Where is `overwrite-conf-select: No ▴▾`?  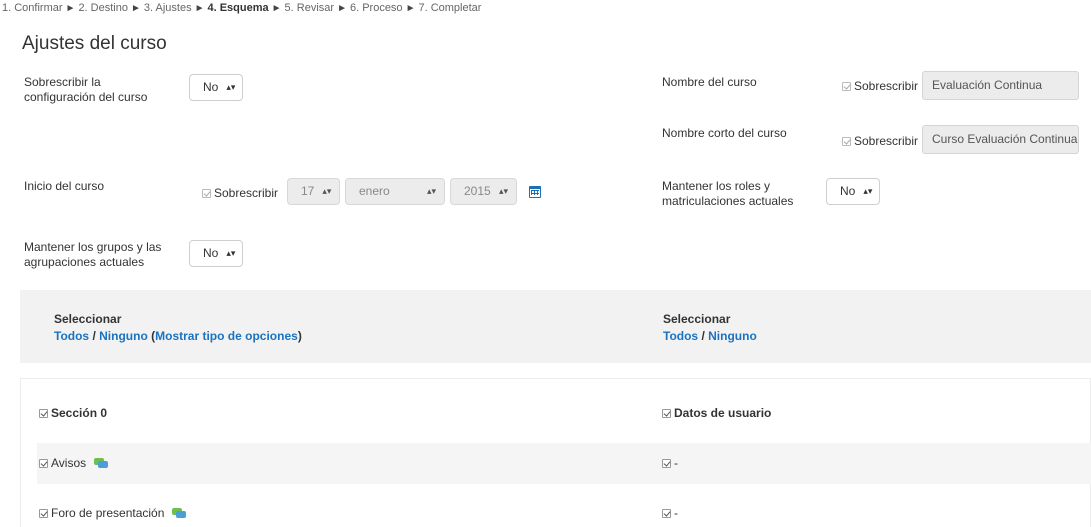
overwrite-conf-select: No ▴▾ is located at coordinates (216, 87).